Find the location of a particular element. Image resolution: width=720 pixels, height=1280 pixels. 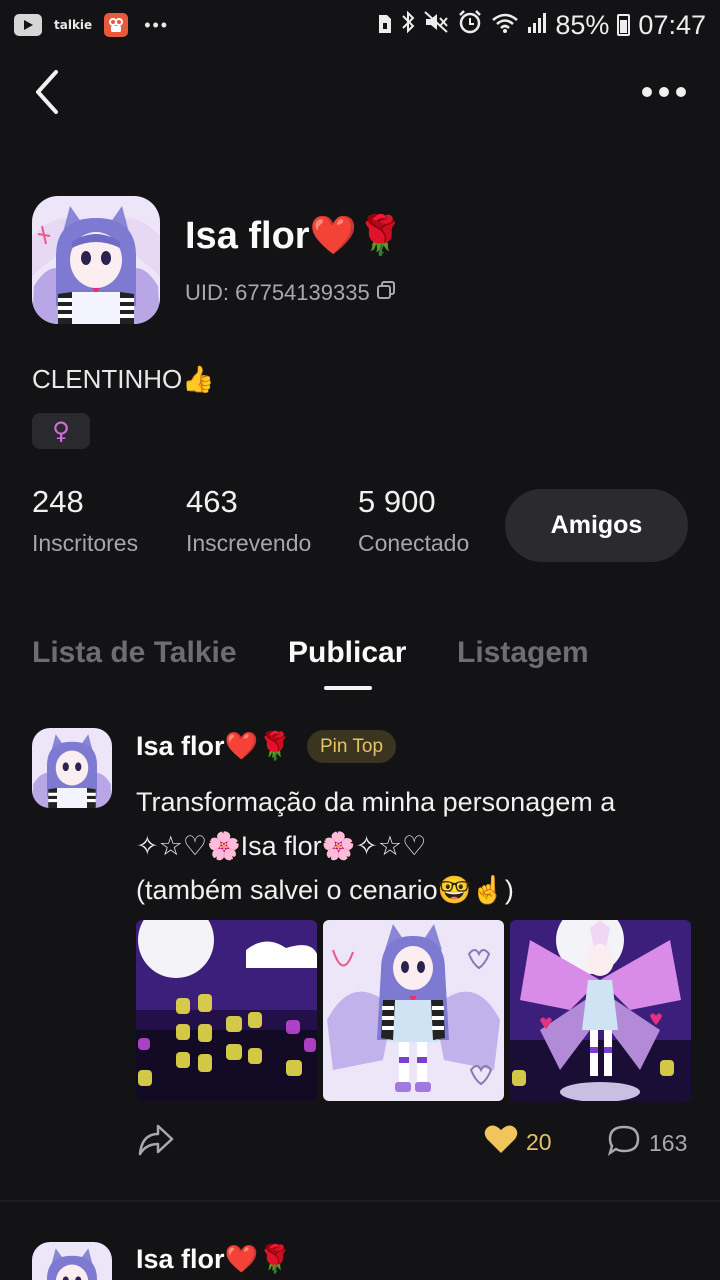

post-text-line: ✧☆♡🌸Isa flor🌸✧☆♡ is located at coordinates (281, 846).